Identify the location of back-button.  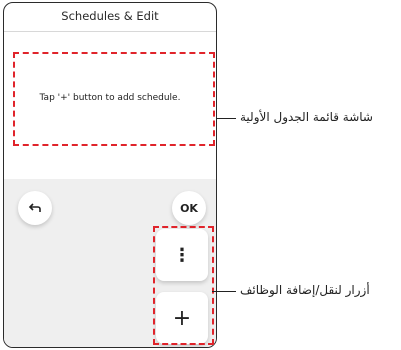
(35, 208).